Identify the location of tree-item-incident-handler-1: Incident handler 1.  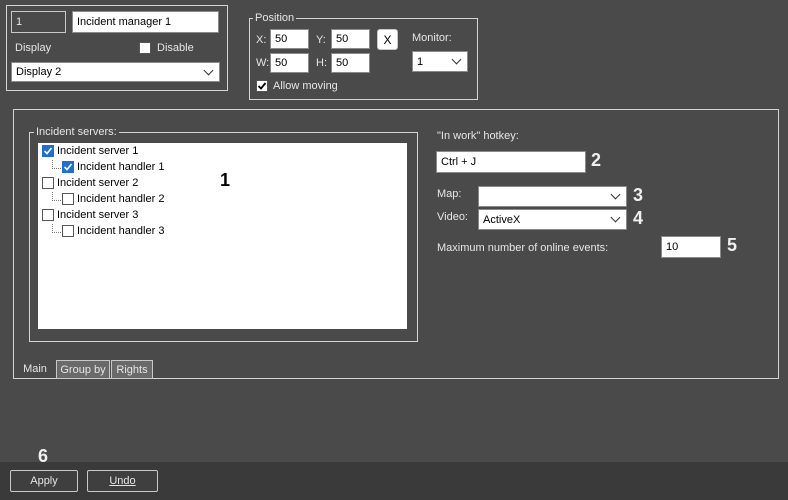
(113, 167).